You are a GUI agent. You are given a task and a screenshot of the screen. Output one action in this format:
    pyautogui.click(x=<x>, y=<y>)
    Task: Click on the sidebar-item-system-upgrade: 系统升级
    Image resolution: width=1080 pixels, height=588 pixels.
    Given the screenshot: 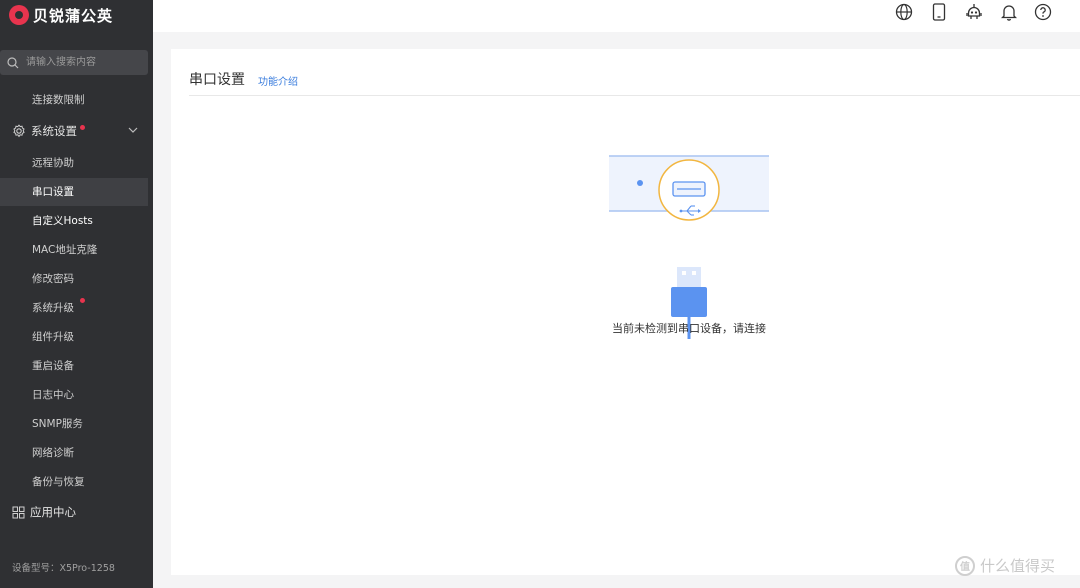 What is the action you would take?
    pyautogui.click(x=74, y=308)
    